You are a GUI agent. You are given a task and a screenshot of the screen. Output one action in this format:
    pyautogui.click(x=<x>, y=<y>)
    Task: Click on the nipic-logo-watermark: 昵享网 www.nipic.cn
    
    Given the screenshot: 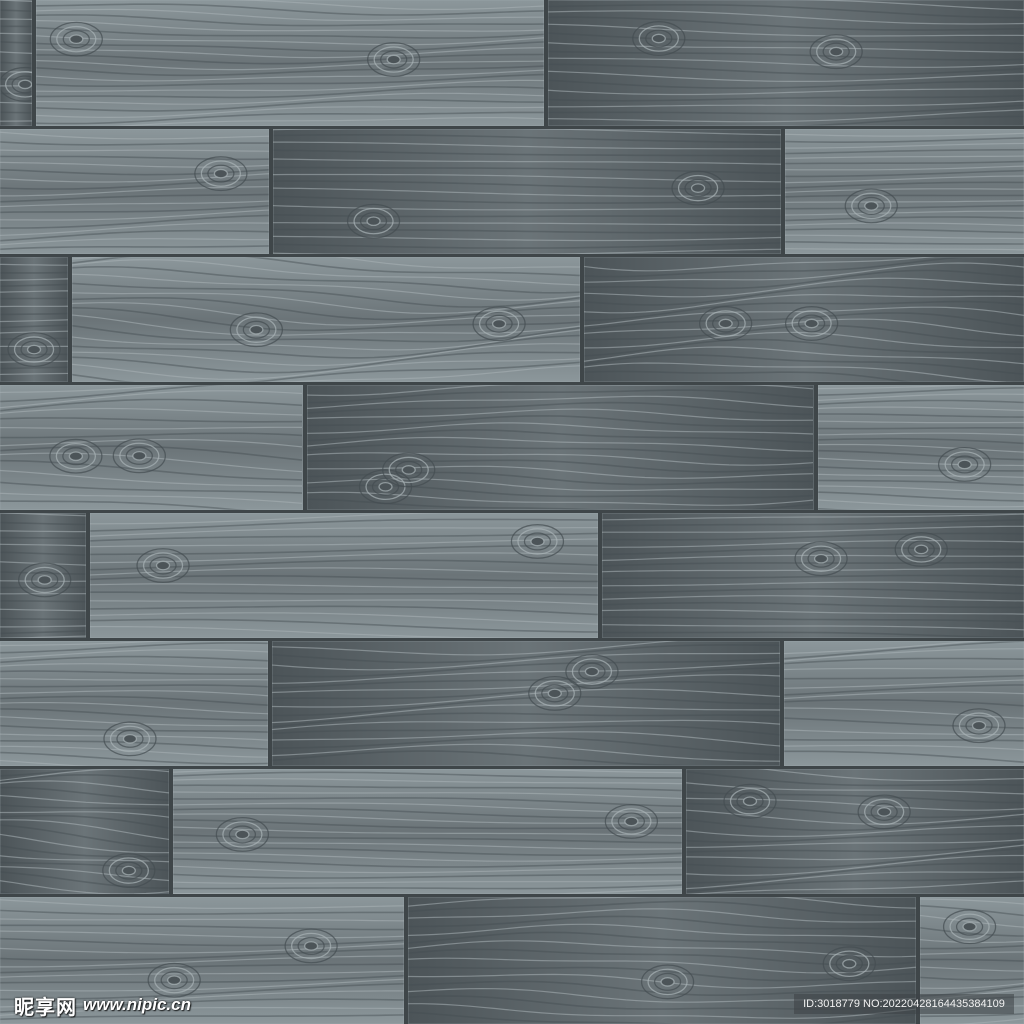 What is the action you would take?
    pyautogui.click(x=102, y=1005)
    